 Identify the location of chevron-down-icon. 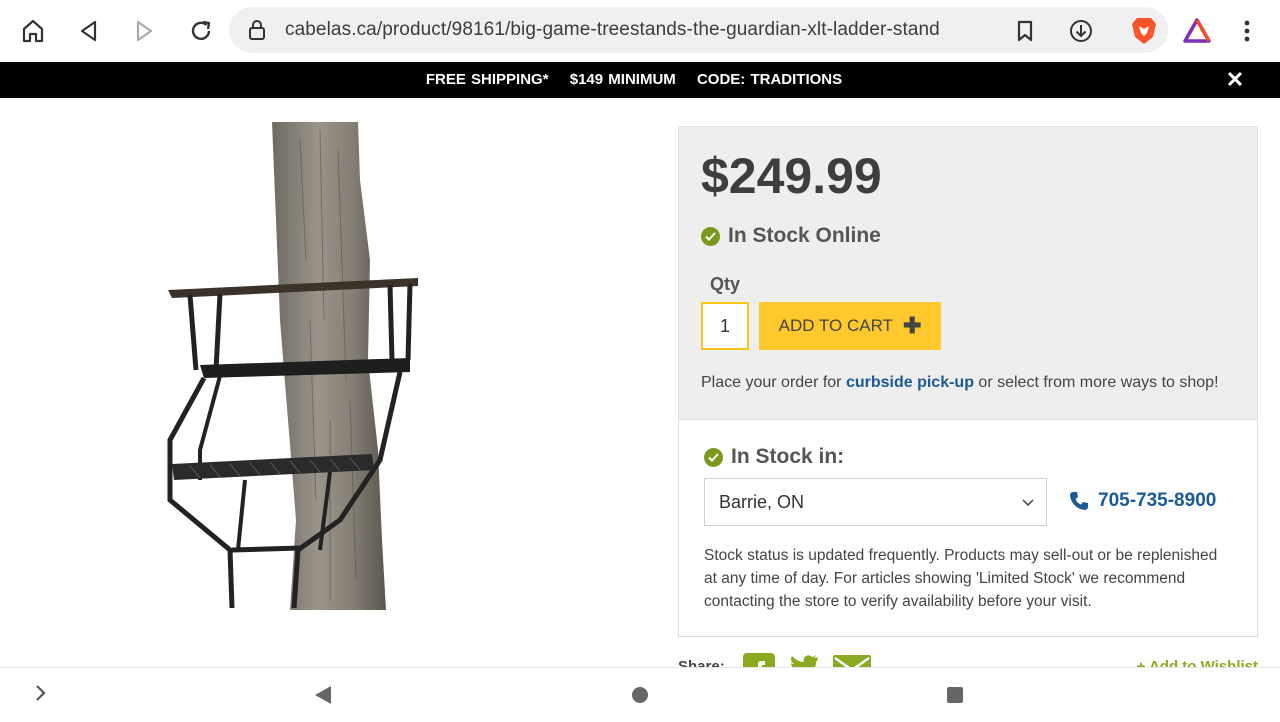
(1028, 502).